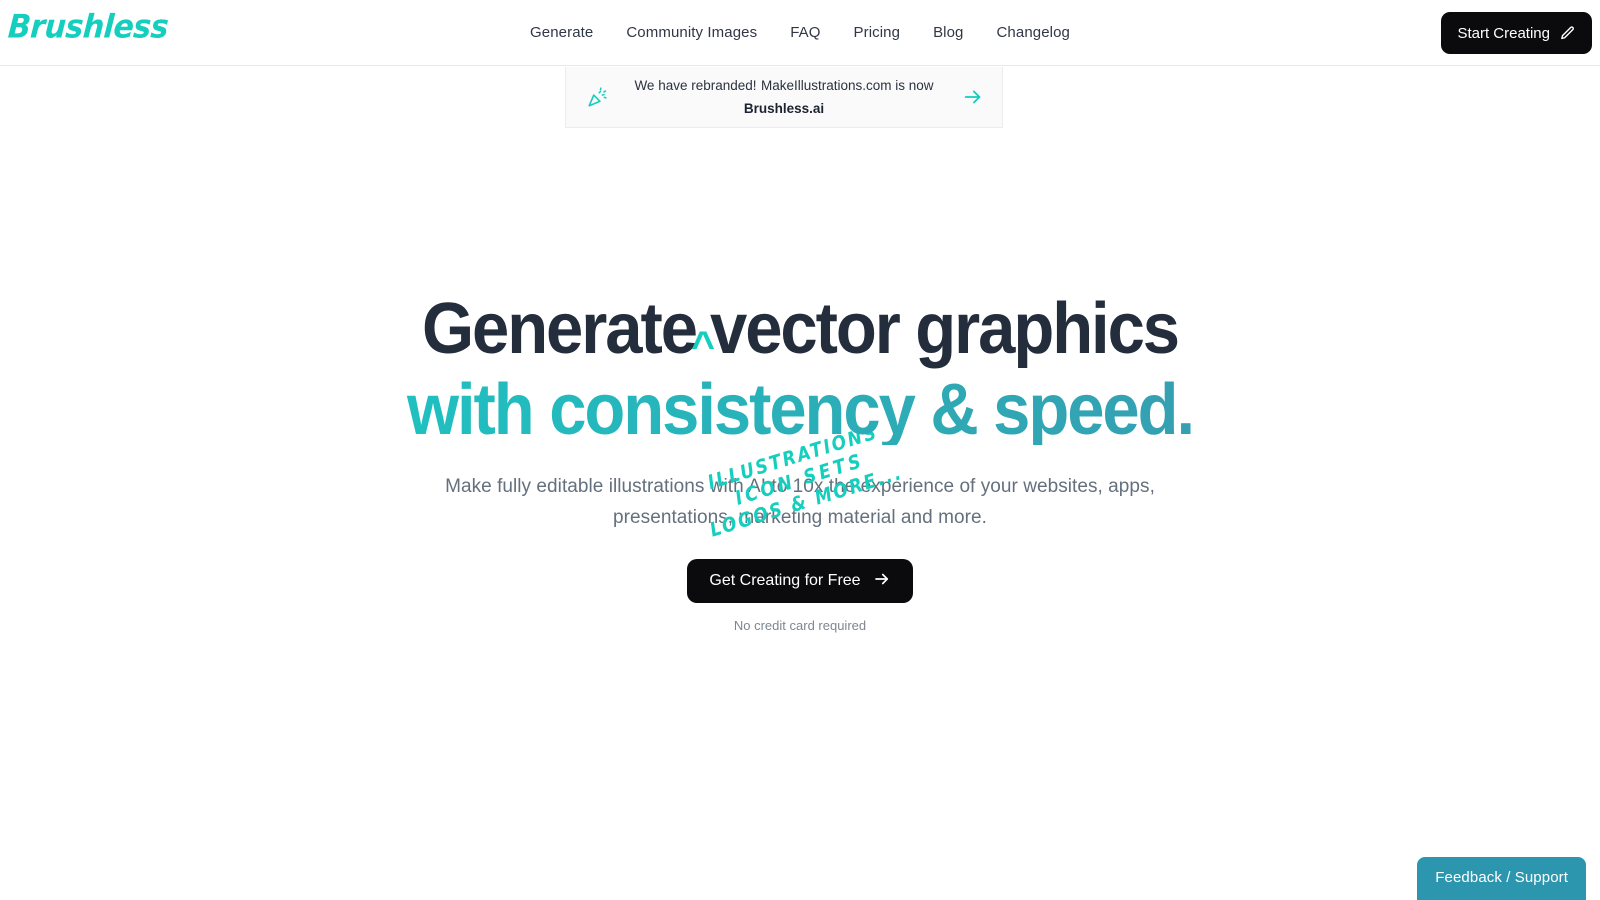  I want to click on headline-word-generate: Generate, so click(559, 329).